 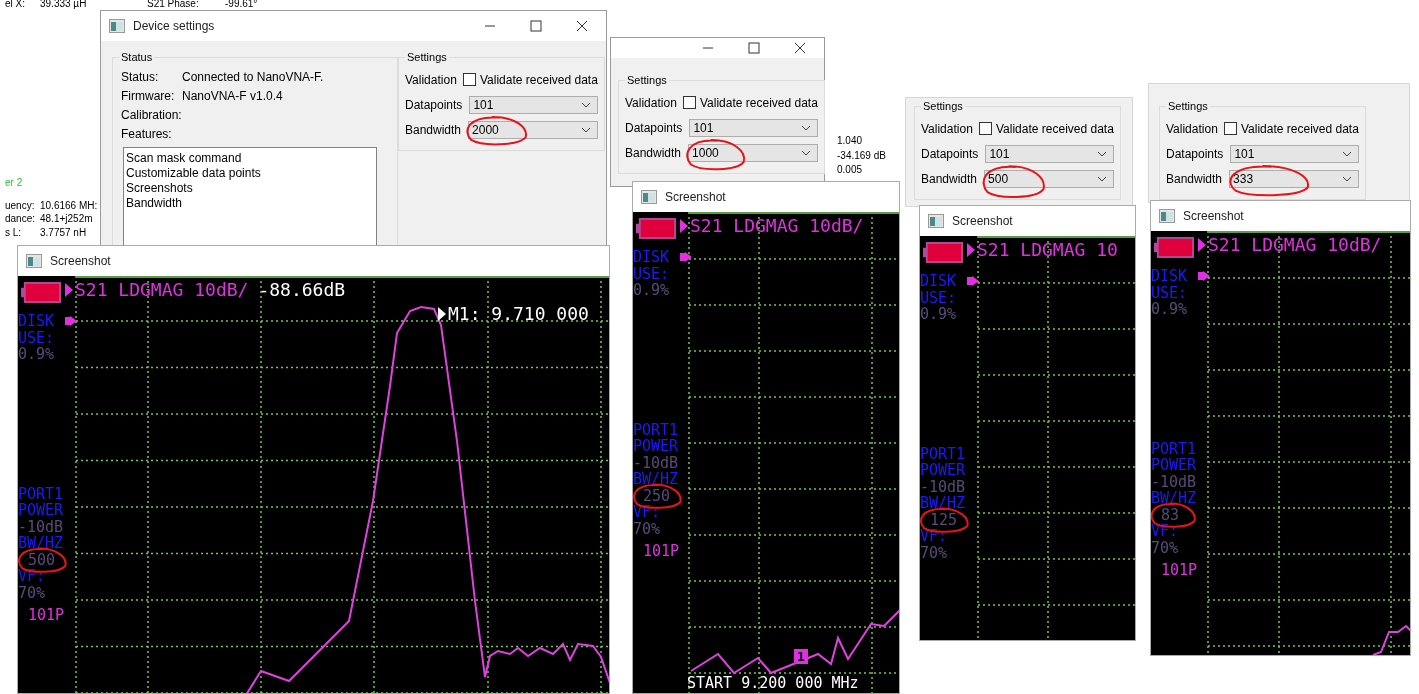 What do you see at coordinates (20, 205) in the screenshot?
I see `background-text: uency:` at bounding box center [20, 205].